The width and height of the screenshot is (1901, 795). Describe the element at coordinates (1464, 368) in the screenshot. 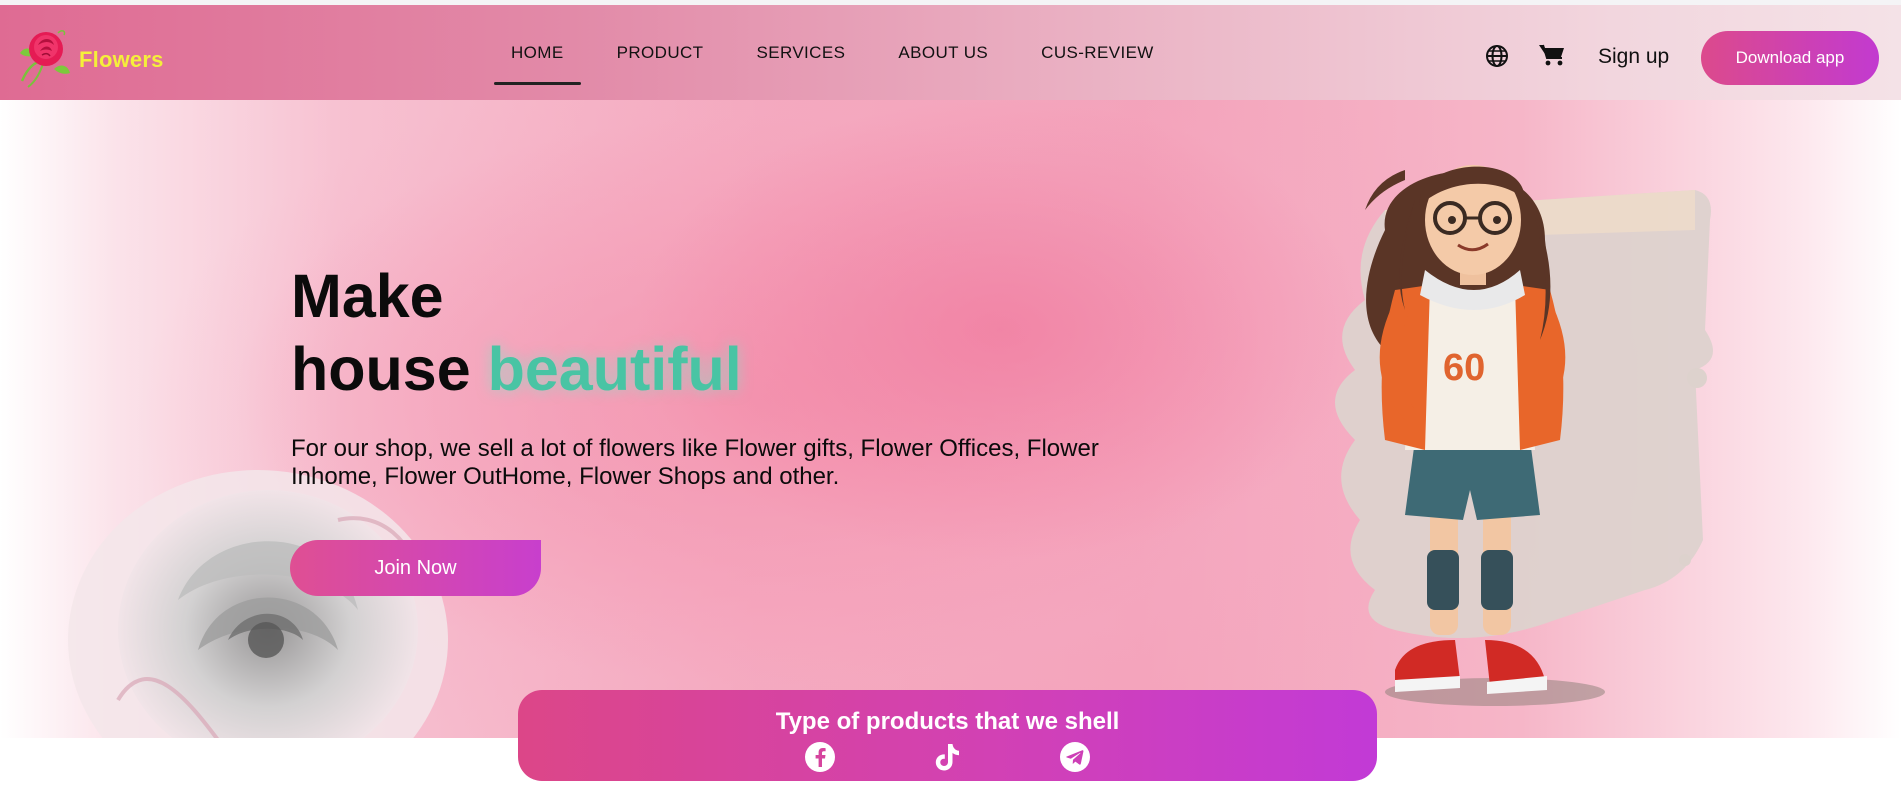

I see `svg-text: 60` at that location.